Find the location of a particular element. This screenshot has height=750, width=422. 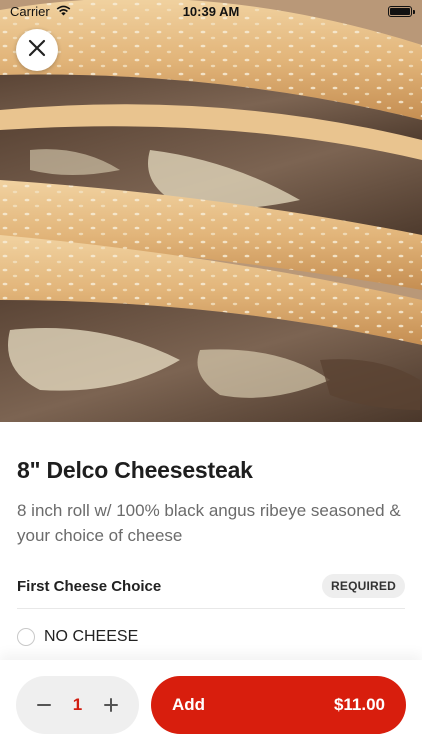

bottom-action-bar: 1 Add $11.00 is located at coordinates (211, 705).